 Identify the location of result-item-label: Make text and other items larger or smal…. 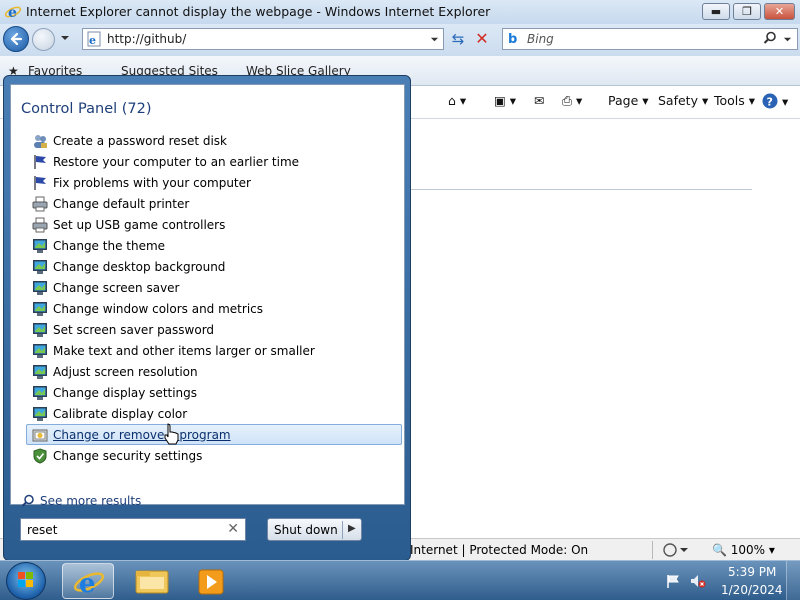
(184, 350).